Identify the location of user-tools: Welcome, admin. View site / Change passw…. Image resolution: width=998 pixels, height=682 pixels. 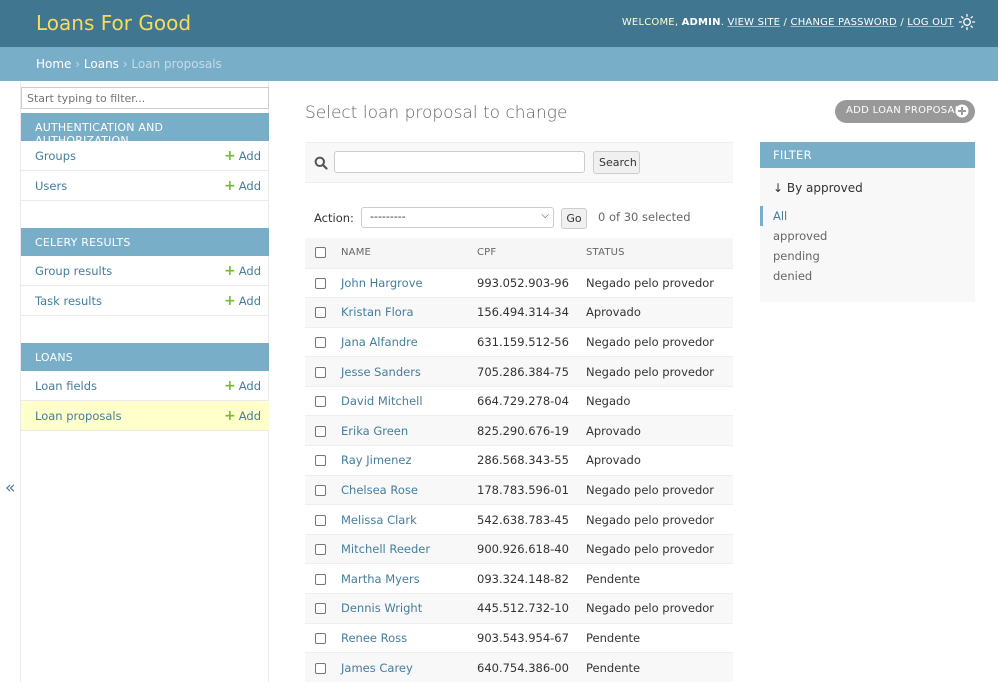
(787, 22).